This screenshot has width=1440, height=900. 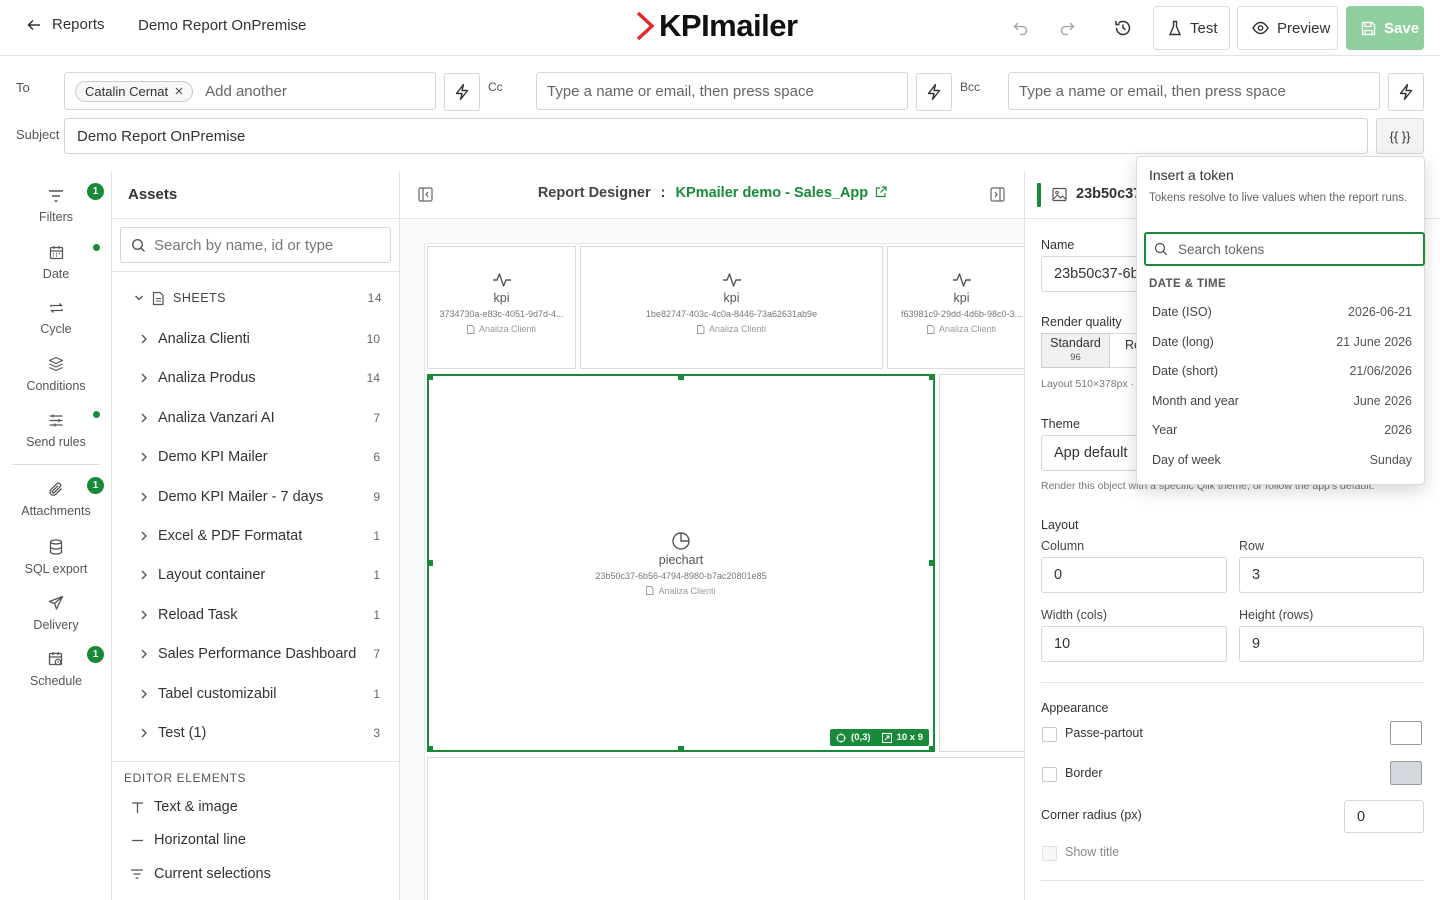 I want to click on sheet-item: Excel & PDF Formatat 1, so click(x=256, y=536).